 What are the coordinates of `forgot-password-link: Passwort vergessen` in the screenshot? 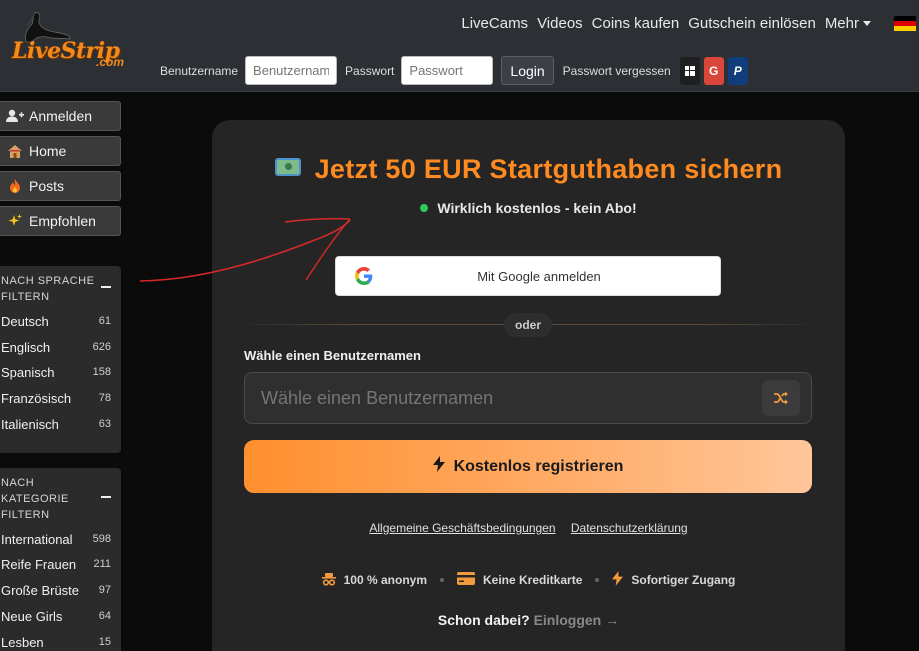 It's located at (617, 71).